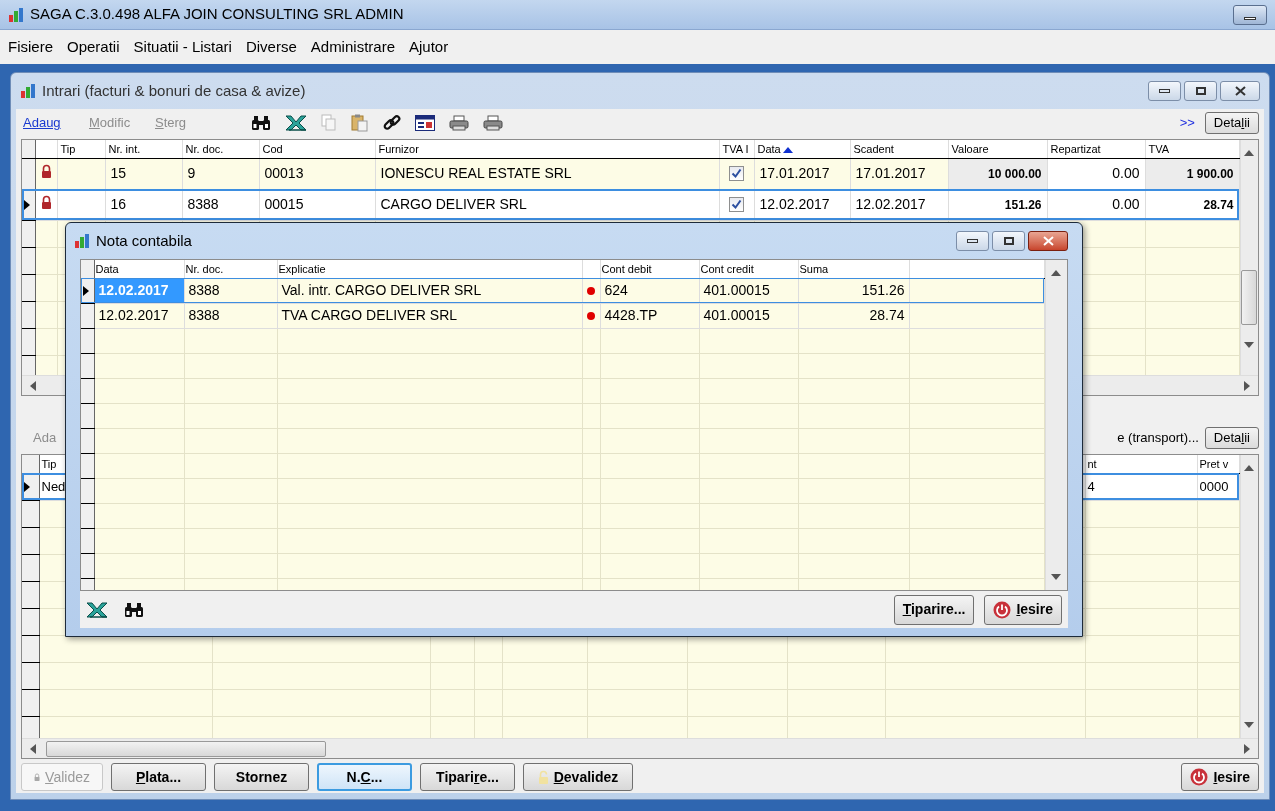 The width and height of the screenshot is (1275, 811). I want to click on horizontal-scrollbar, so click(640, 748).